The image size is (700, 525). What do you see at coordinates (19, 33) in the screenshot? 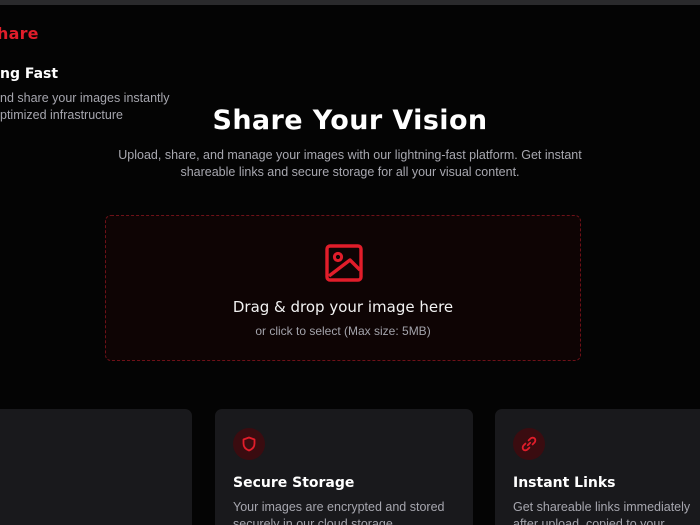
I see `brand-logo: hare` at bounding box center [19, 33].